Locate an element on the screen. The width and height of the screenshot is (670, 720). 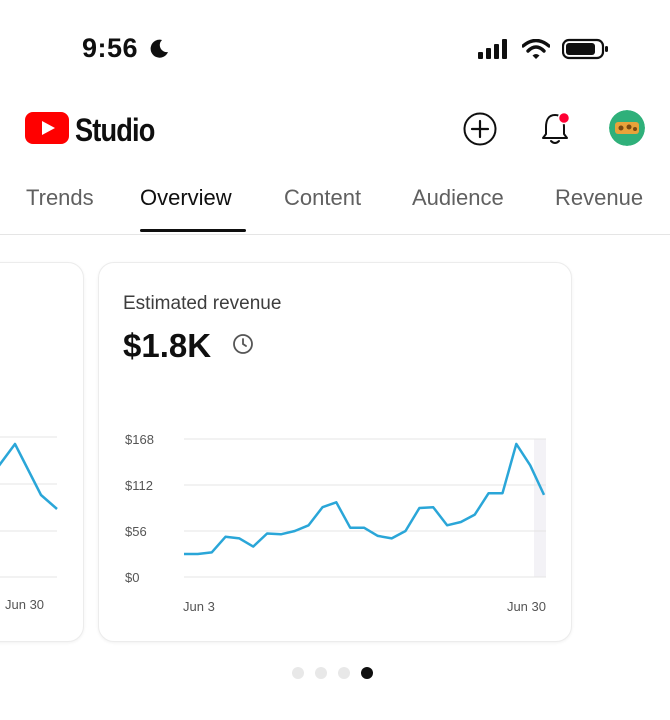
previous-chart-x-label: Jun 30 is located at coordinates (25, 604).